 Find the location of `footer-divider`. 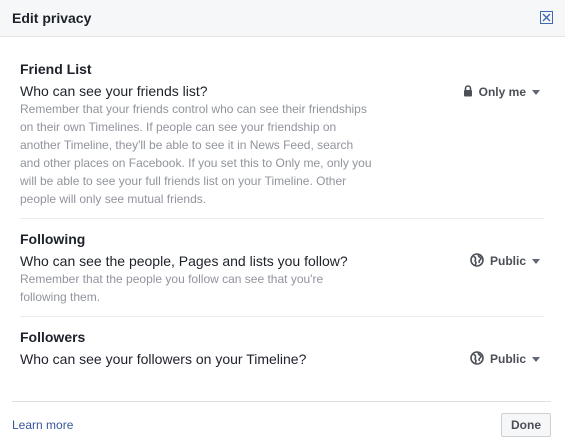

footer-divider is located at coordinates (281, 401).